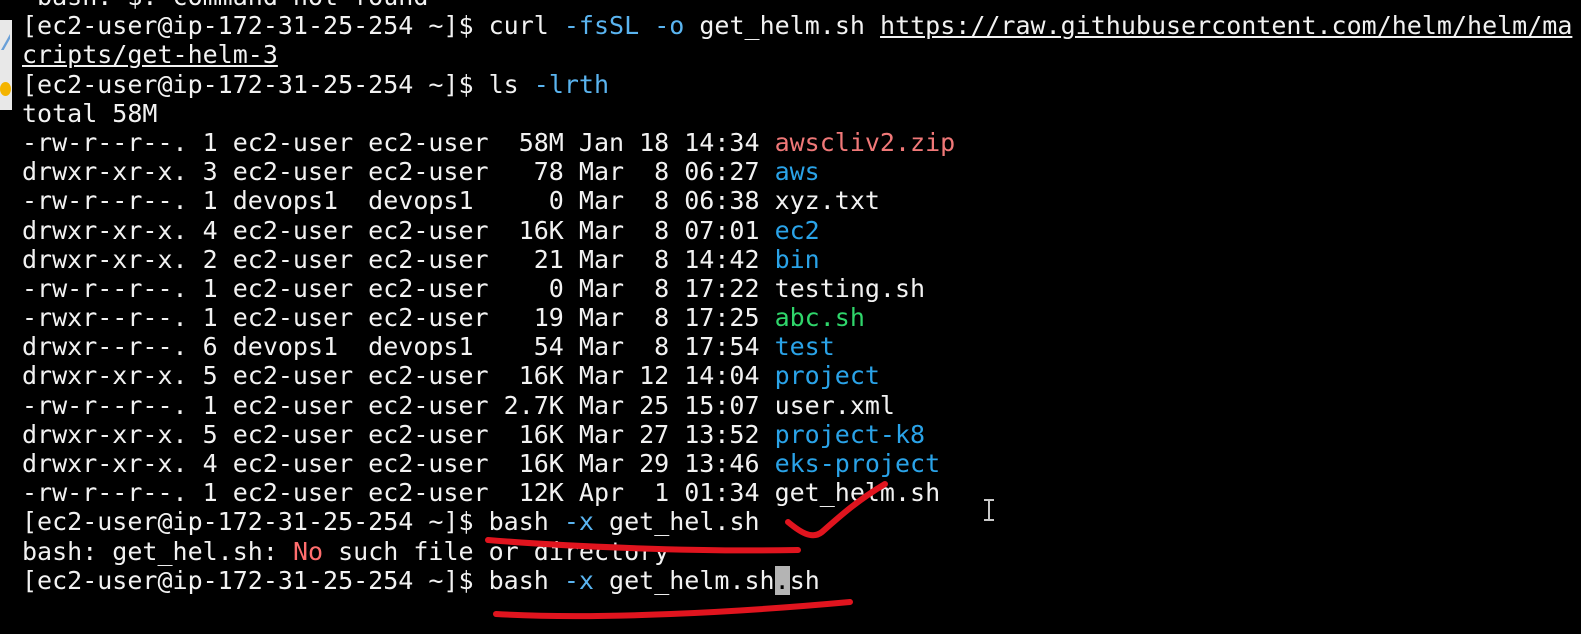 The height and width of the screenshot is (634, 1581). I want to click on paper-plane-icon, so click(5, 42).